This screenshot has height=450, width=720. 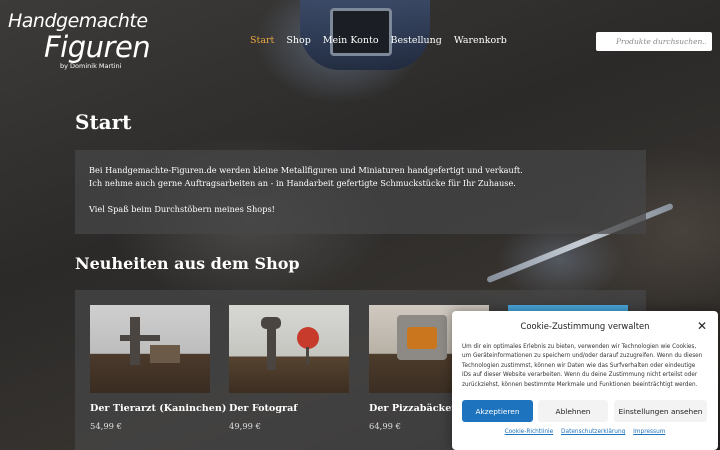 I want to click on product-card: Der Fotograf 49,99 €, so click(x=289, y=368).